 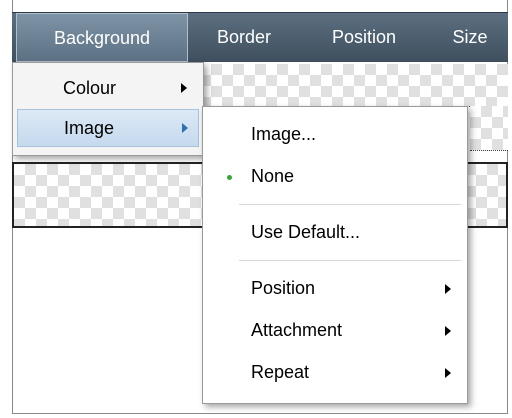 I want to click on menu-item-label: None, so click(x=273, y=176).